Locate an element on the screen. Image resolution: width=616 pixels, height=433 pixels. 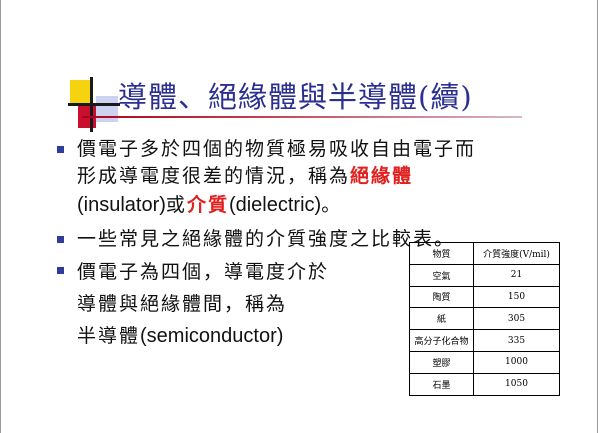
table-header-row: 物質 介質強度(V/mil) is located at coordinates (484, 253).